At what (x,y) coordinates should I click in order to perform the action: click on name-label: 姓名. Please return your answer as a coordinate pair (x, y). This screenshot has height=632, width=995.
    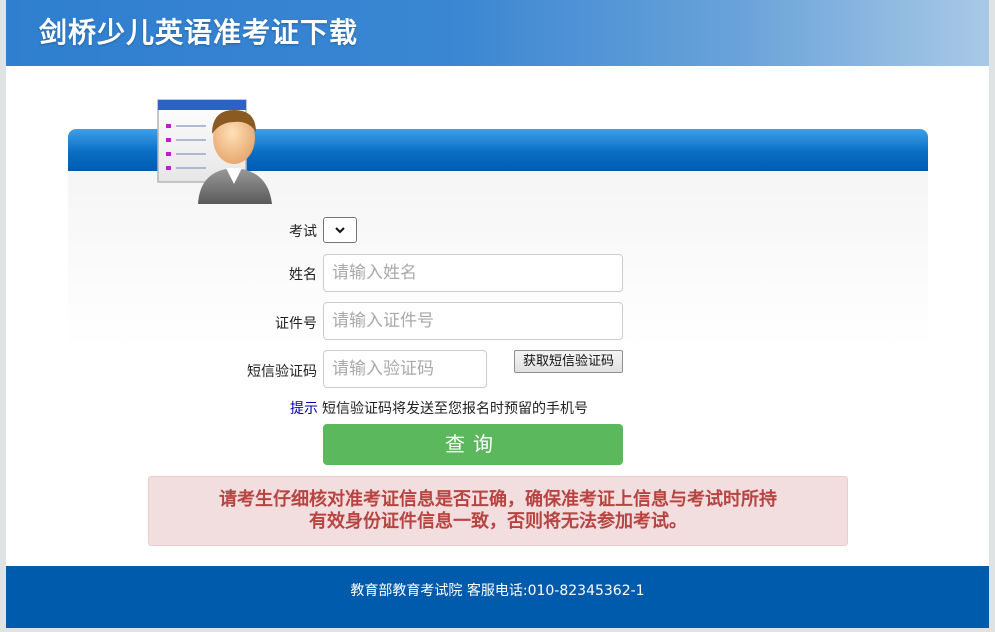
    Looking at the image, I should click on (303, 275).